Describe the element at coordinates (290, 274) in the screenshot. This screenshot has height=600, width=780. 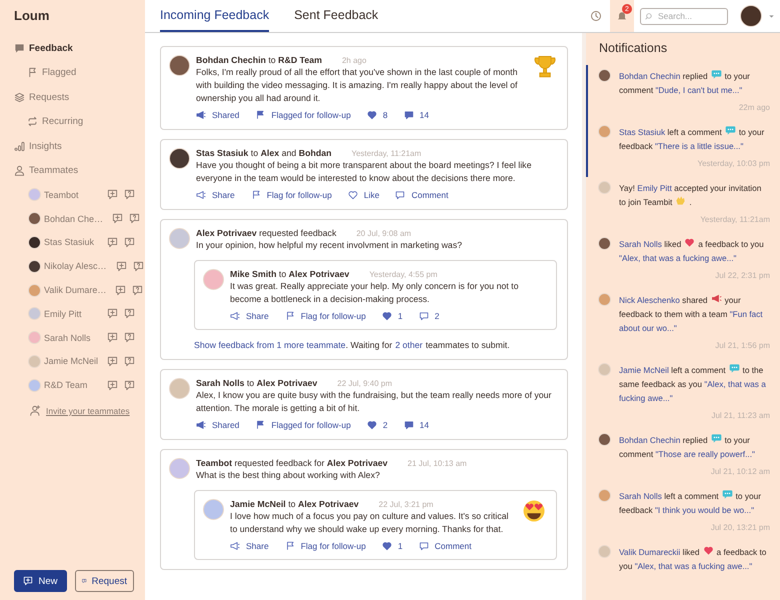
I see `feedback-header: Mike Smith to Alex Potrivaev` at that location.